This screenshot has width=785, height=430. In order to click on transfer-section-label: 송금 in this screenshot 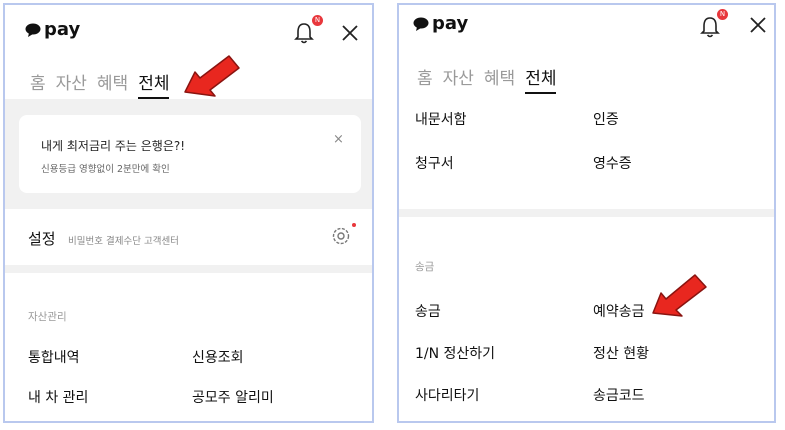, I will do `click(425, 267)`.